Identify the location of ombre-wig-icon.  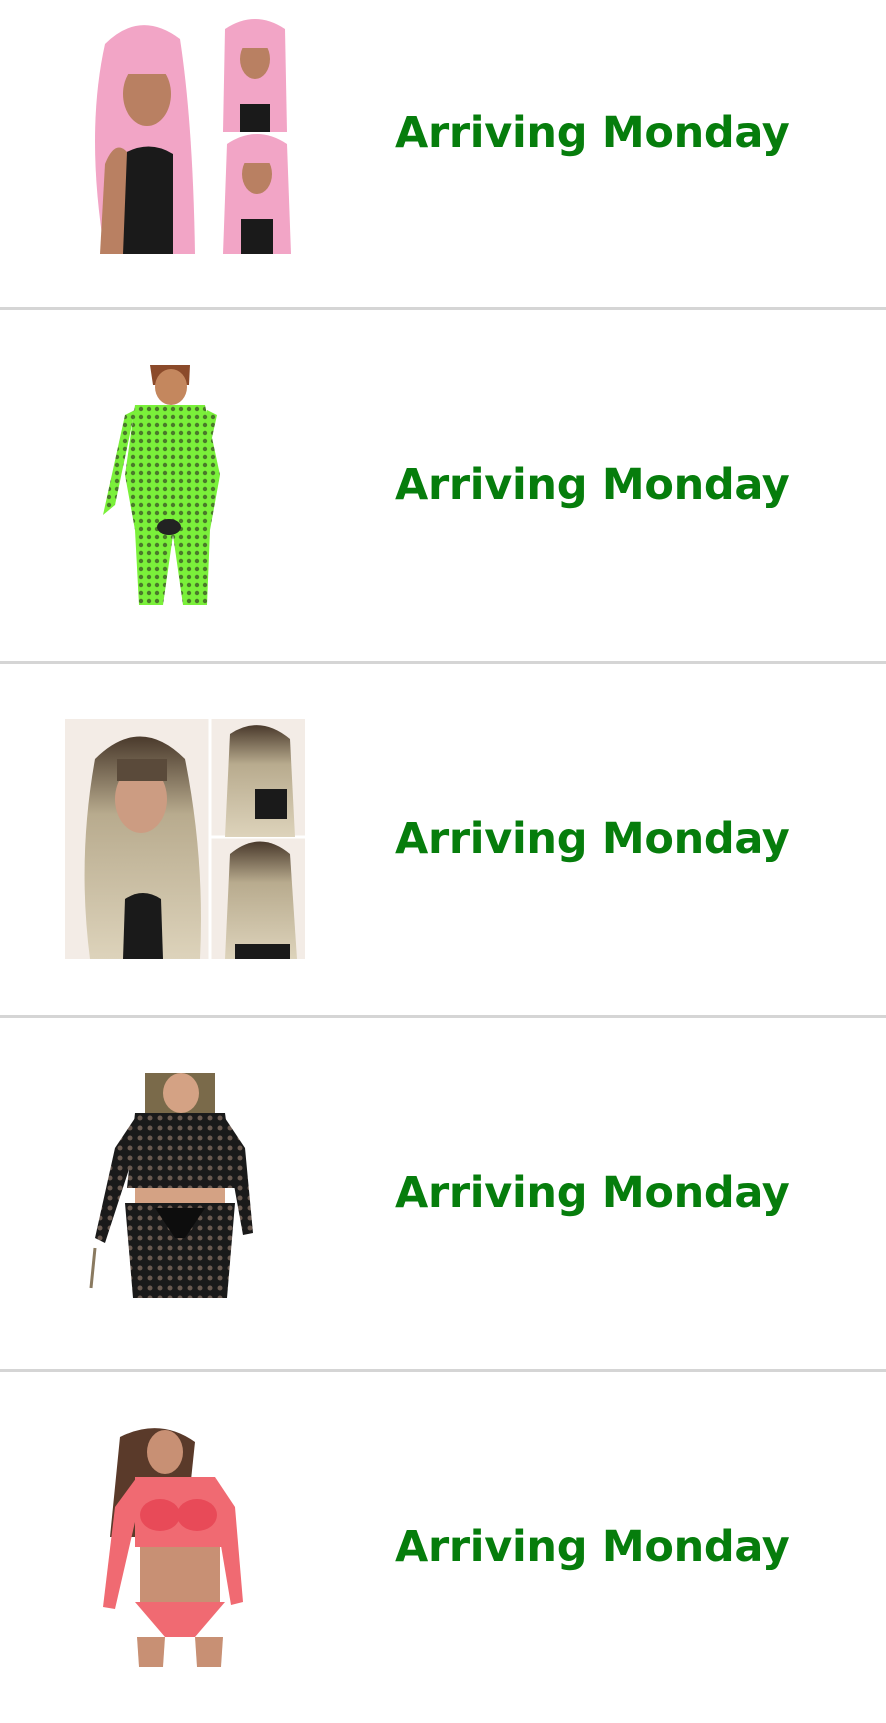
(185, 839).